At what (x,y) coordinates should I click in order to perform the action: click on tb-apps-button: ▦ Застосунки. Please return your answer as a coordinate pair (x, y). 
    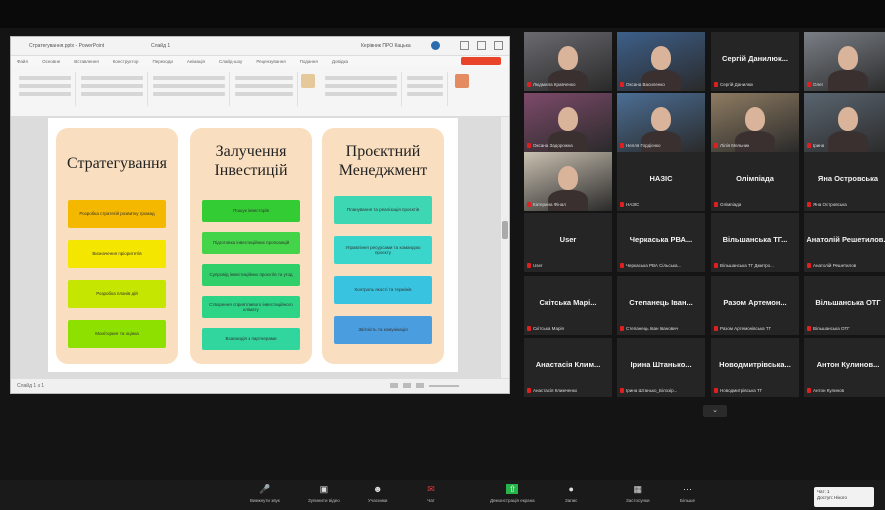
    Looking at the image, I should click on (637, 493).